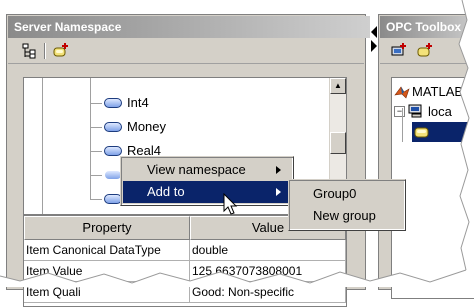  I want to click on property-cell: Item Canonical DataType, so click(107, 250).